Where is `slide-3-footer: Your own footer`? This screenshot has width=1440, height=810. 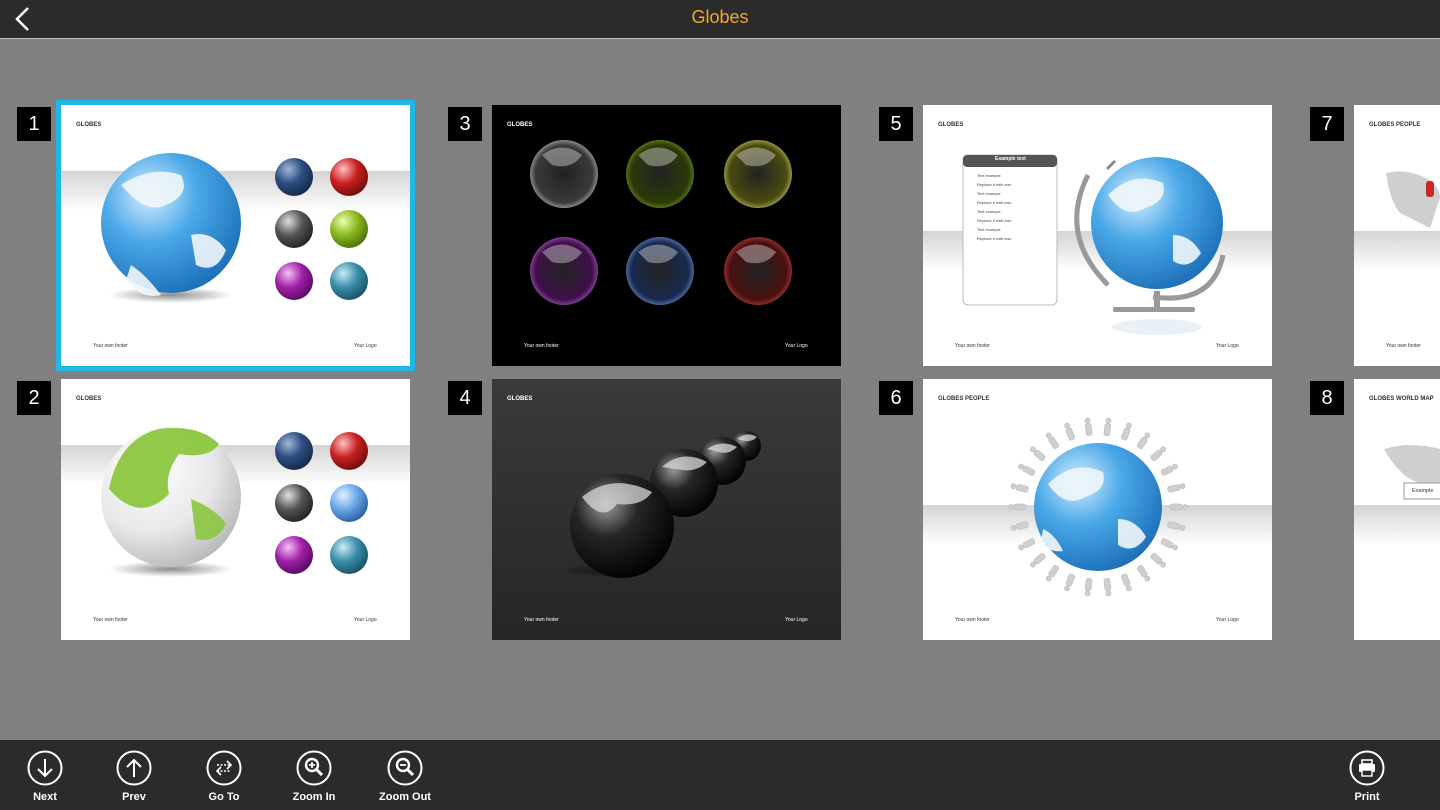
slide-3-footer: Your own footer is located at coordinates (541, 346).